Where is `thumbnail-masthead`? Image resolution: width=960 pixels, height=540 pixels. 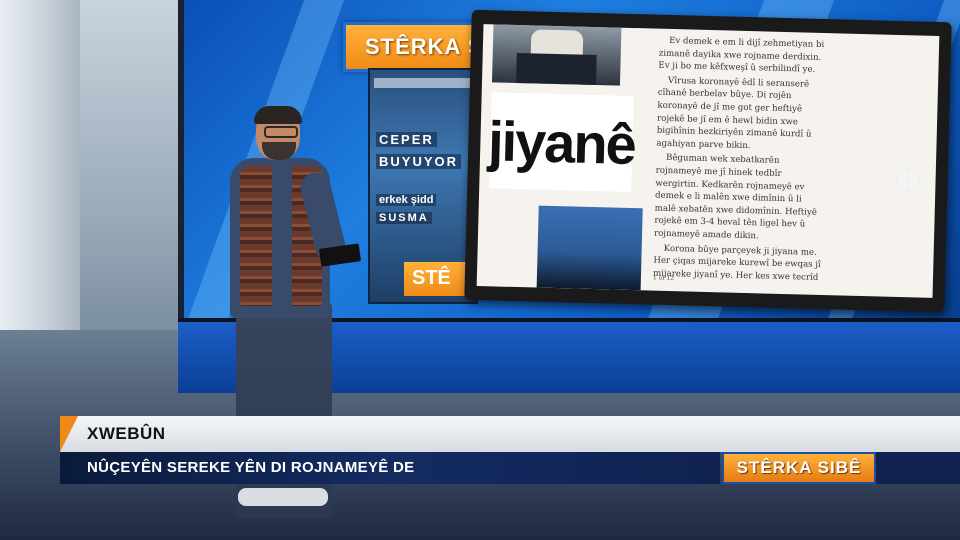 thumbnail-masthead is located at coordinates (423, 83).